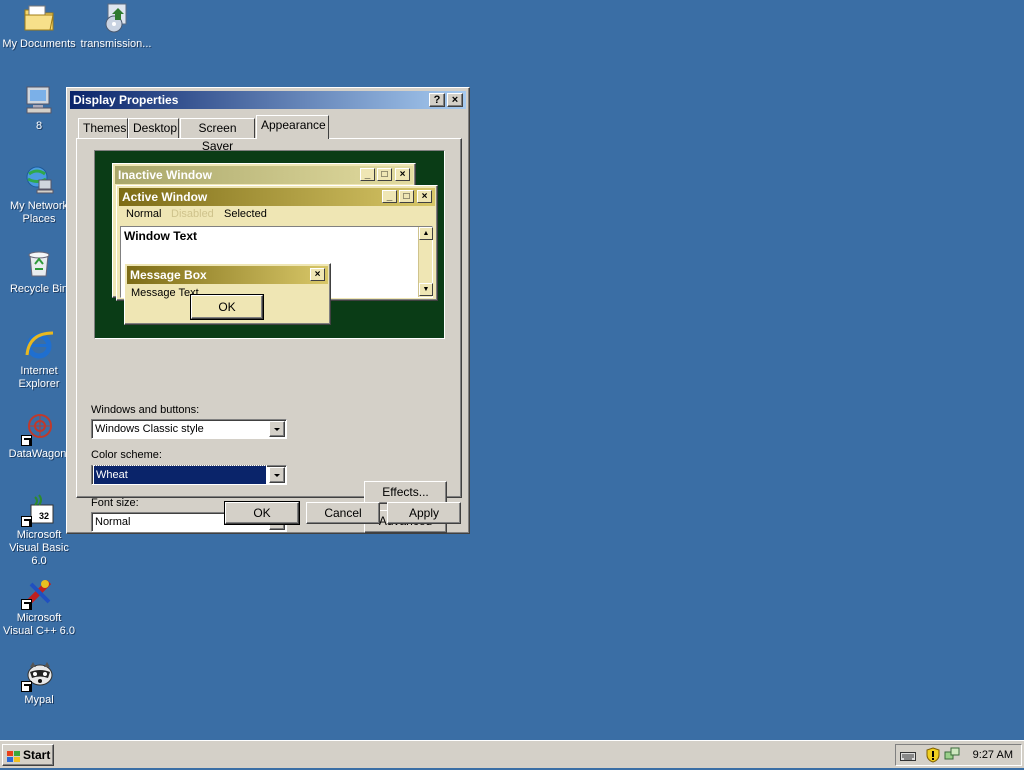 The height and width of the screenshot is (770, 1024). I want to click on desktop-icon-label: Mypal, so click(39, 700).